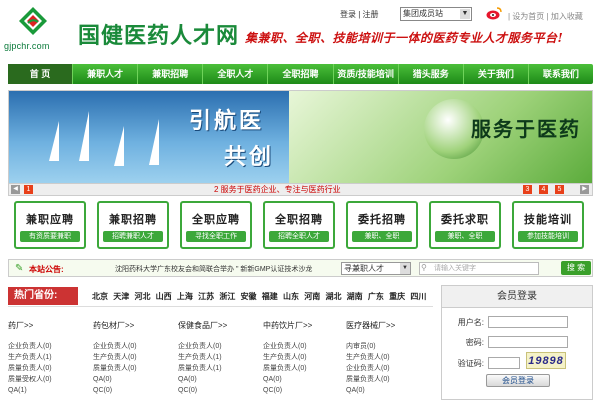 This screenshot has width=600, height=400. What do you see at coordinates (216, 236) in the screenshot?
I see `quick-button-subtitle: 寻找全职工作` at bounding box center [216, 236].